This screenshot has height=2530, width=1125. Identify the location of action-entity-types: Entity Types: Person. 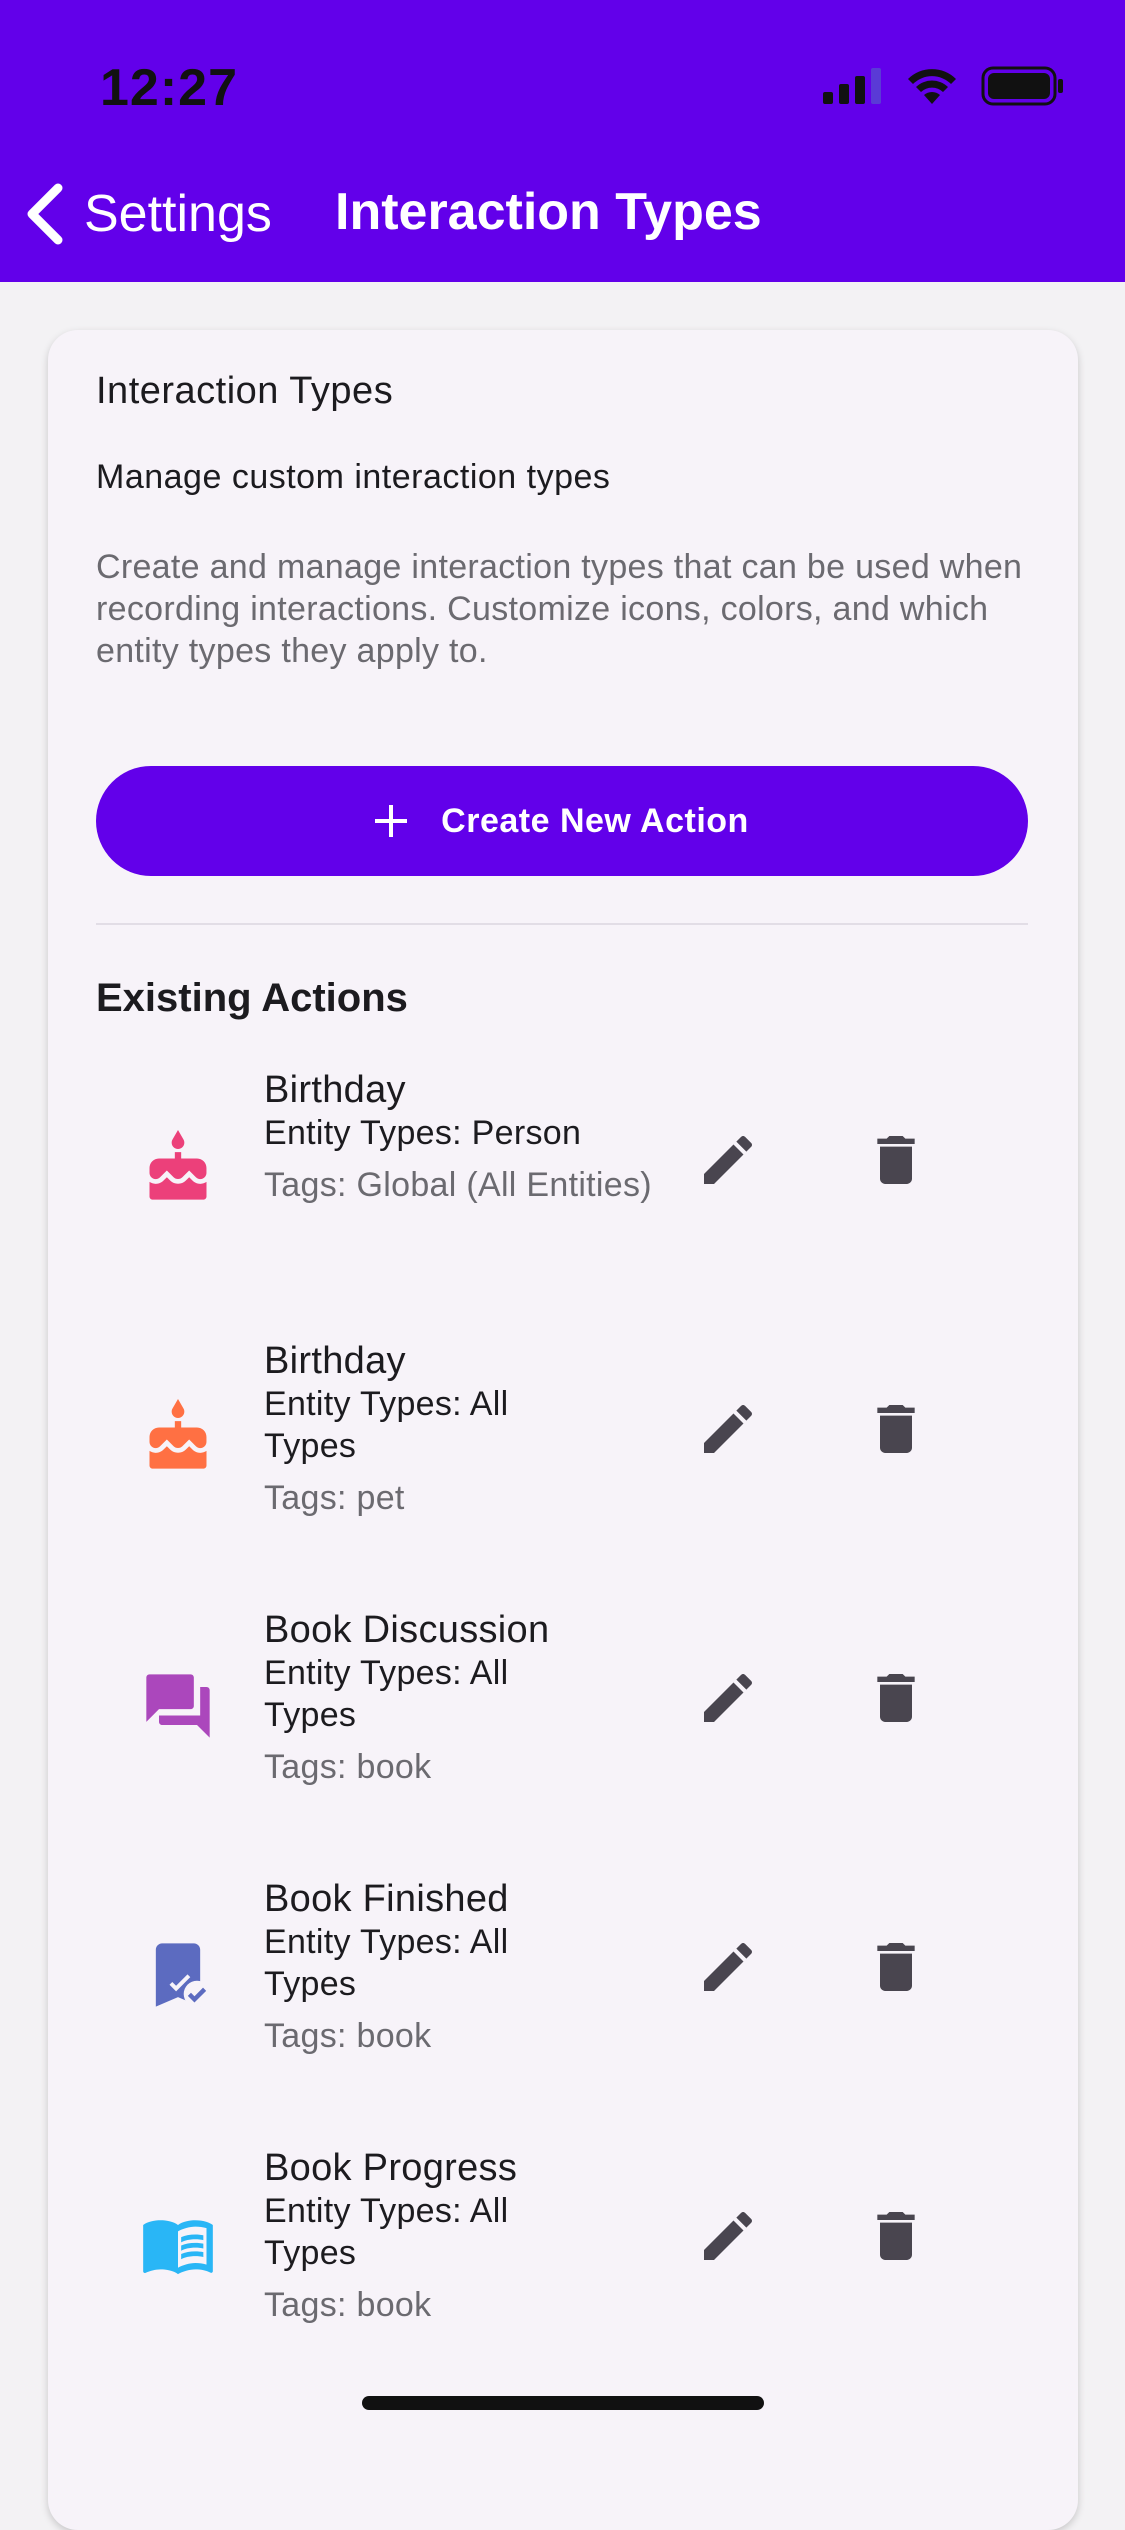
(423, 1133).